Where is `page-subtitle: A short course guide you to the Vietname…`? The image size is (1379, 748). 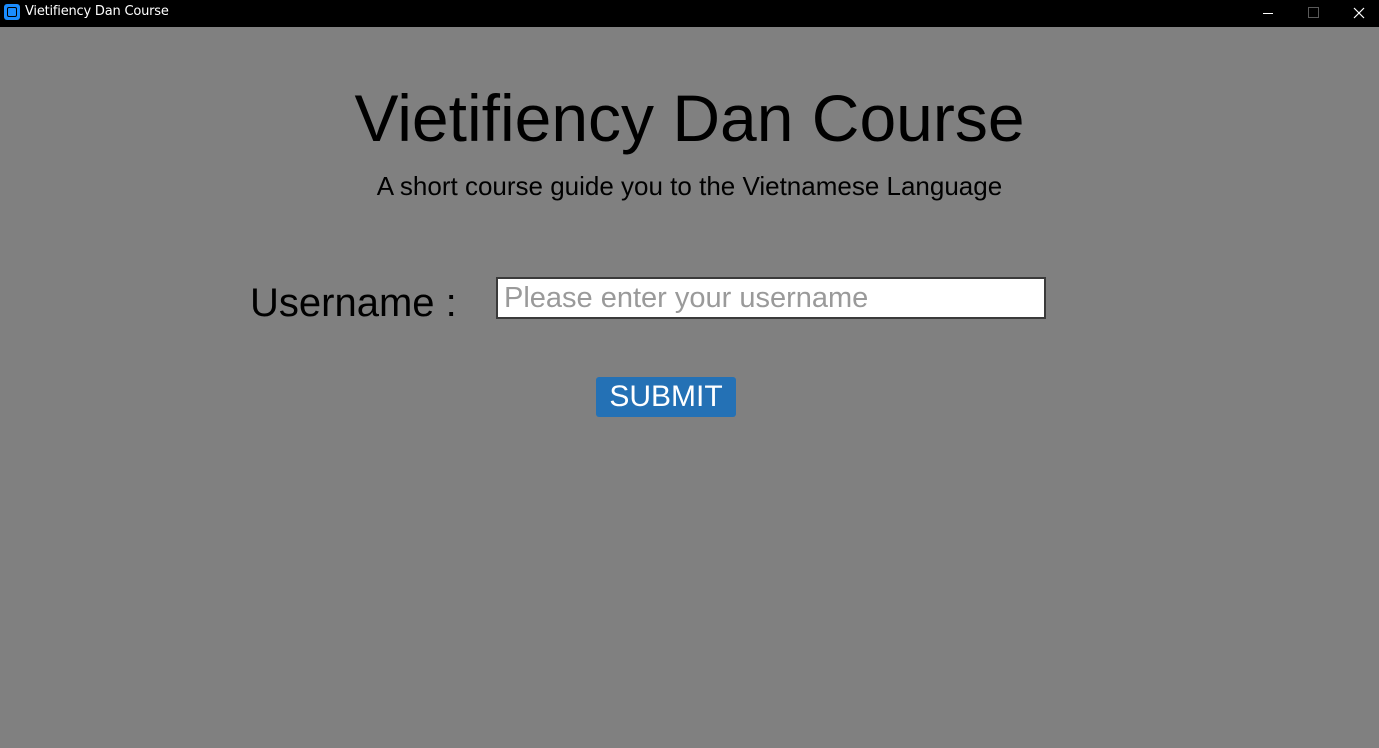
page-subtitle: A short course guide you to the Vietname… is located at coordinates (689, 186).